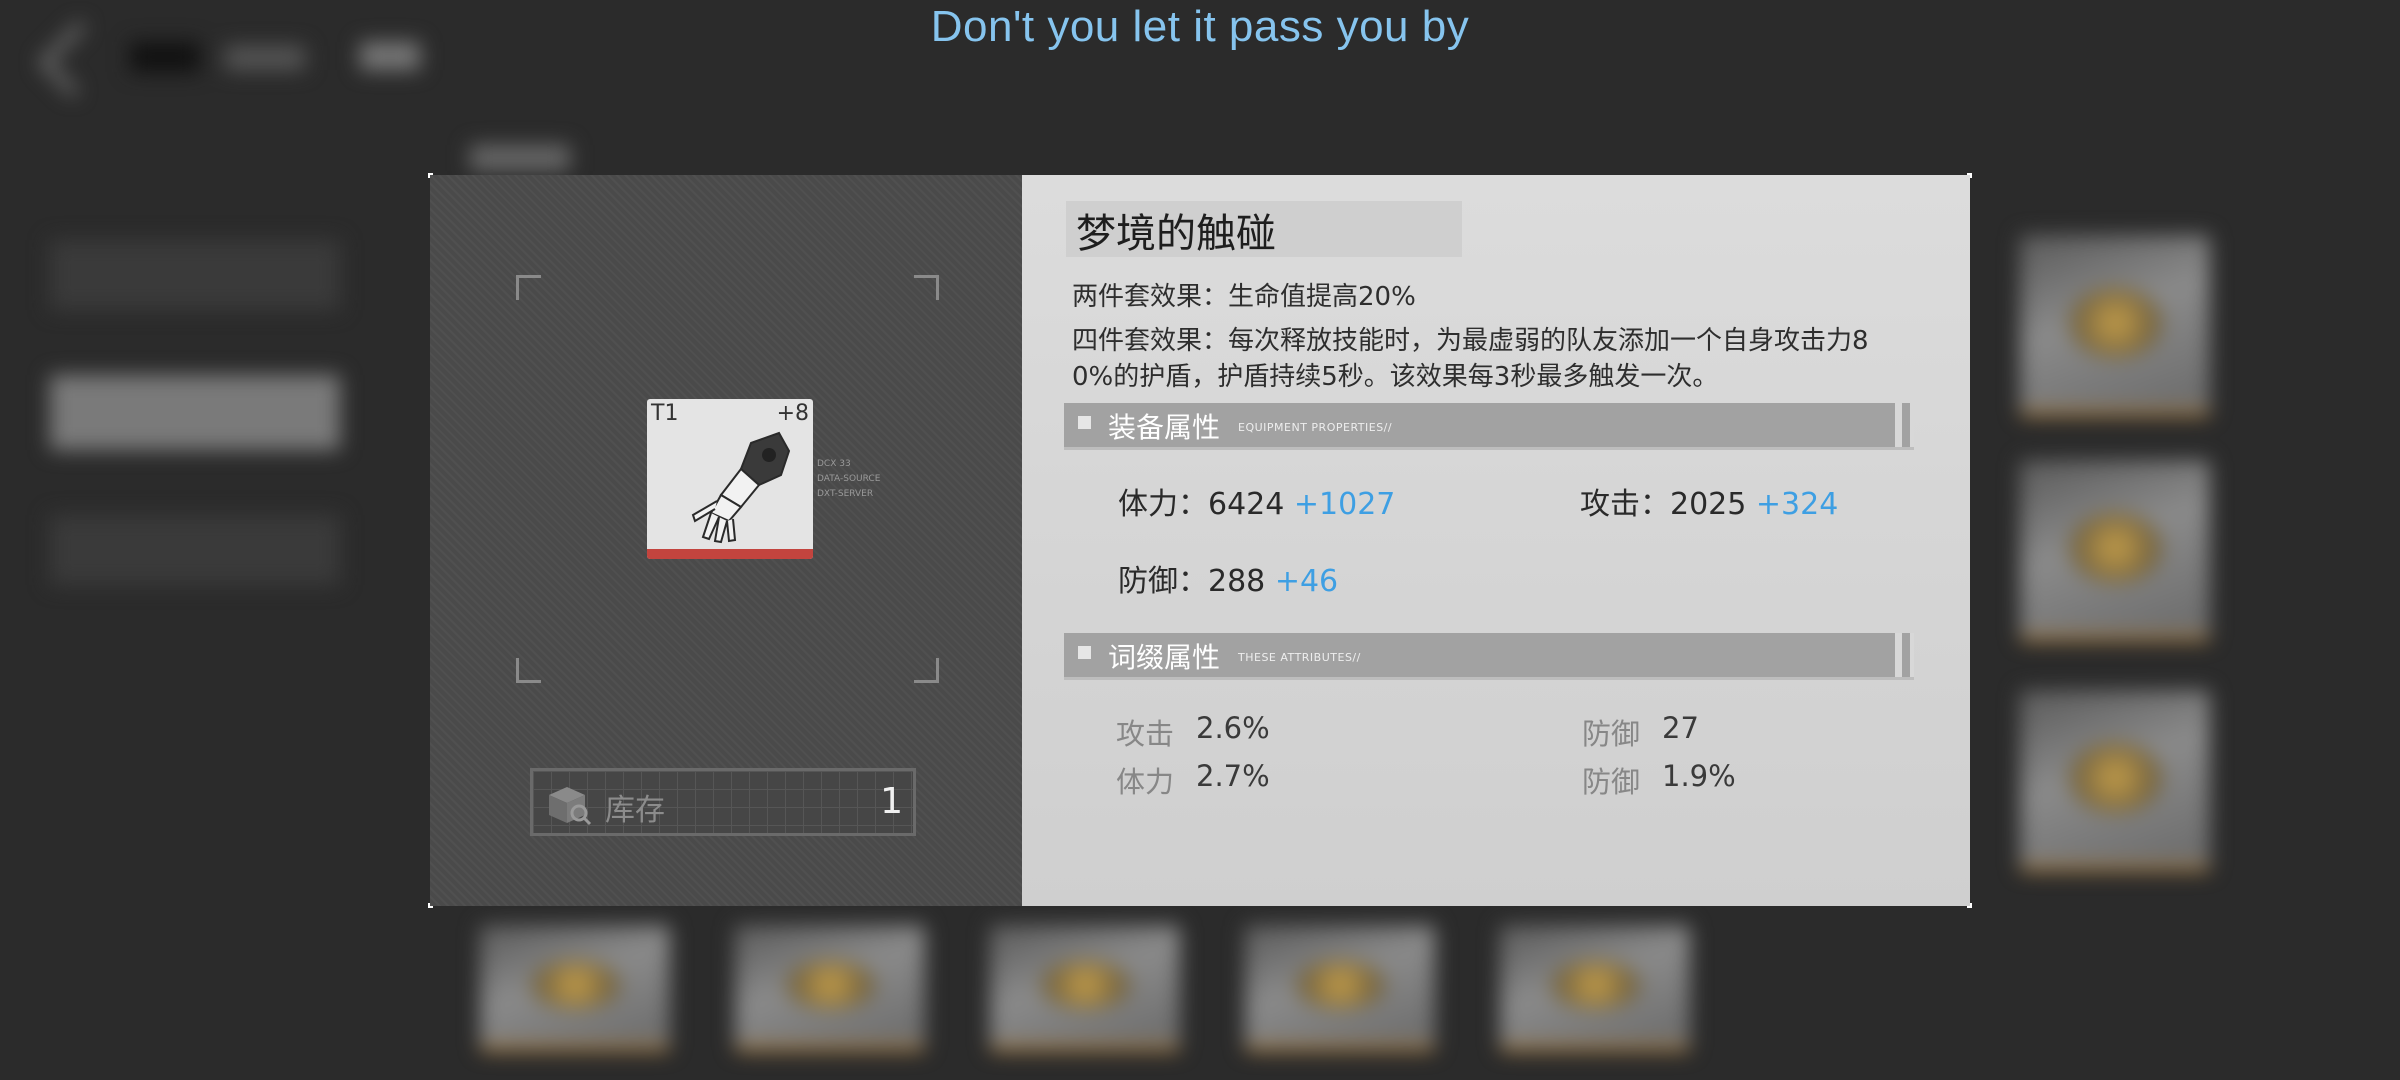  I want to click on affix-key: 体力, so click(1145, 782).